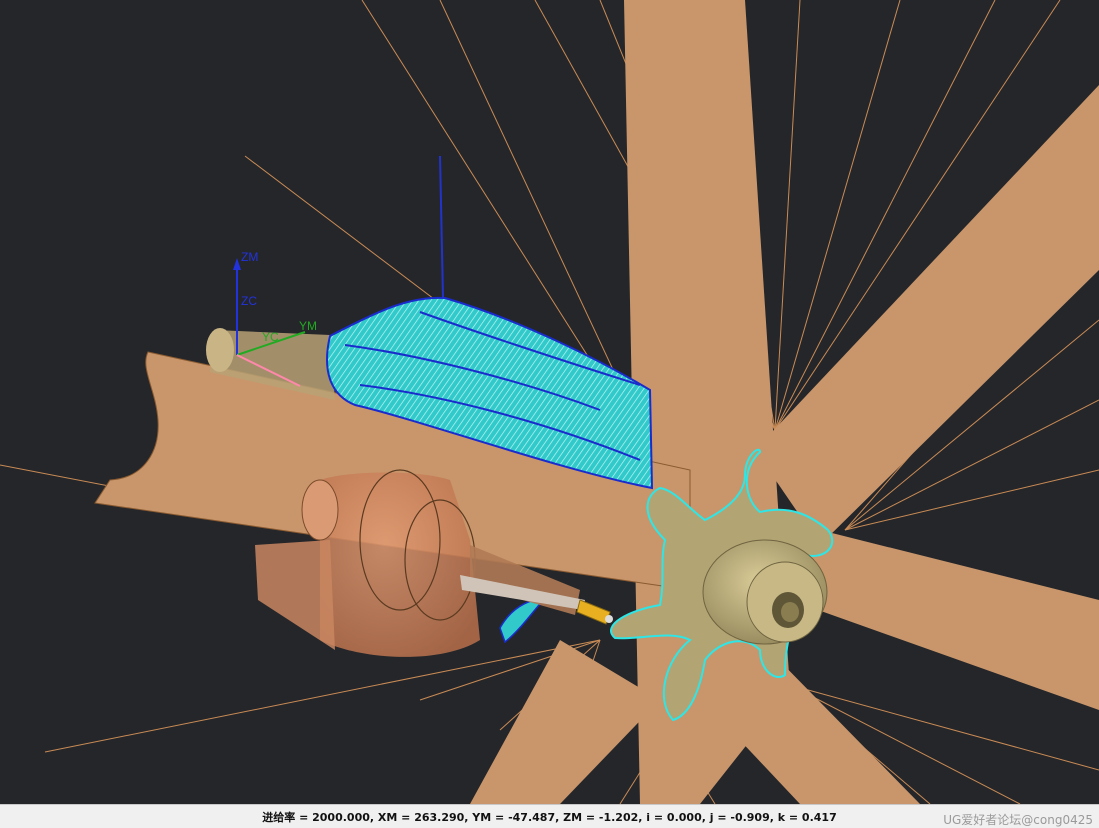 Image resolution: width=1099 pixels, height=828 pixels. What do you see at coordinates (1018, 820) in the screenshot?
I see `forum-watermark: UG爱好者论坛@cong0425` at bounding box center [1018, 820].